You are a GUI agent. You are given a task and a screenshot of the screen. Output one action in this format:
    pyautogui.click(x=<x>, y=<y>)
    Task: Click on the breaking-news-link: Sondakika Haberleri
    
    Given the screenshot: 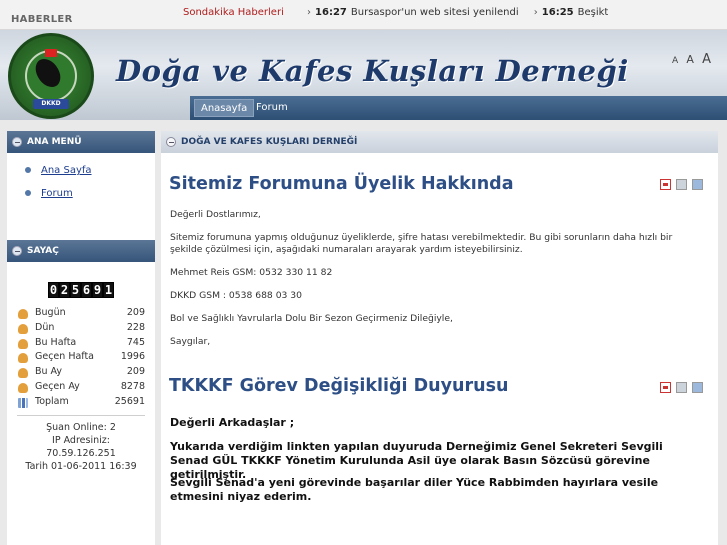 What is the action you would take?
    pyautogui.click(x=233, y=12)
    